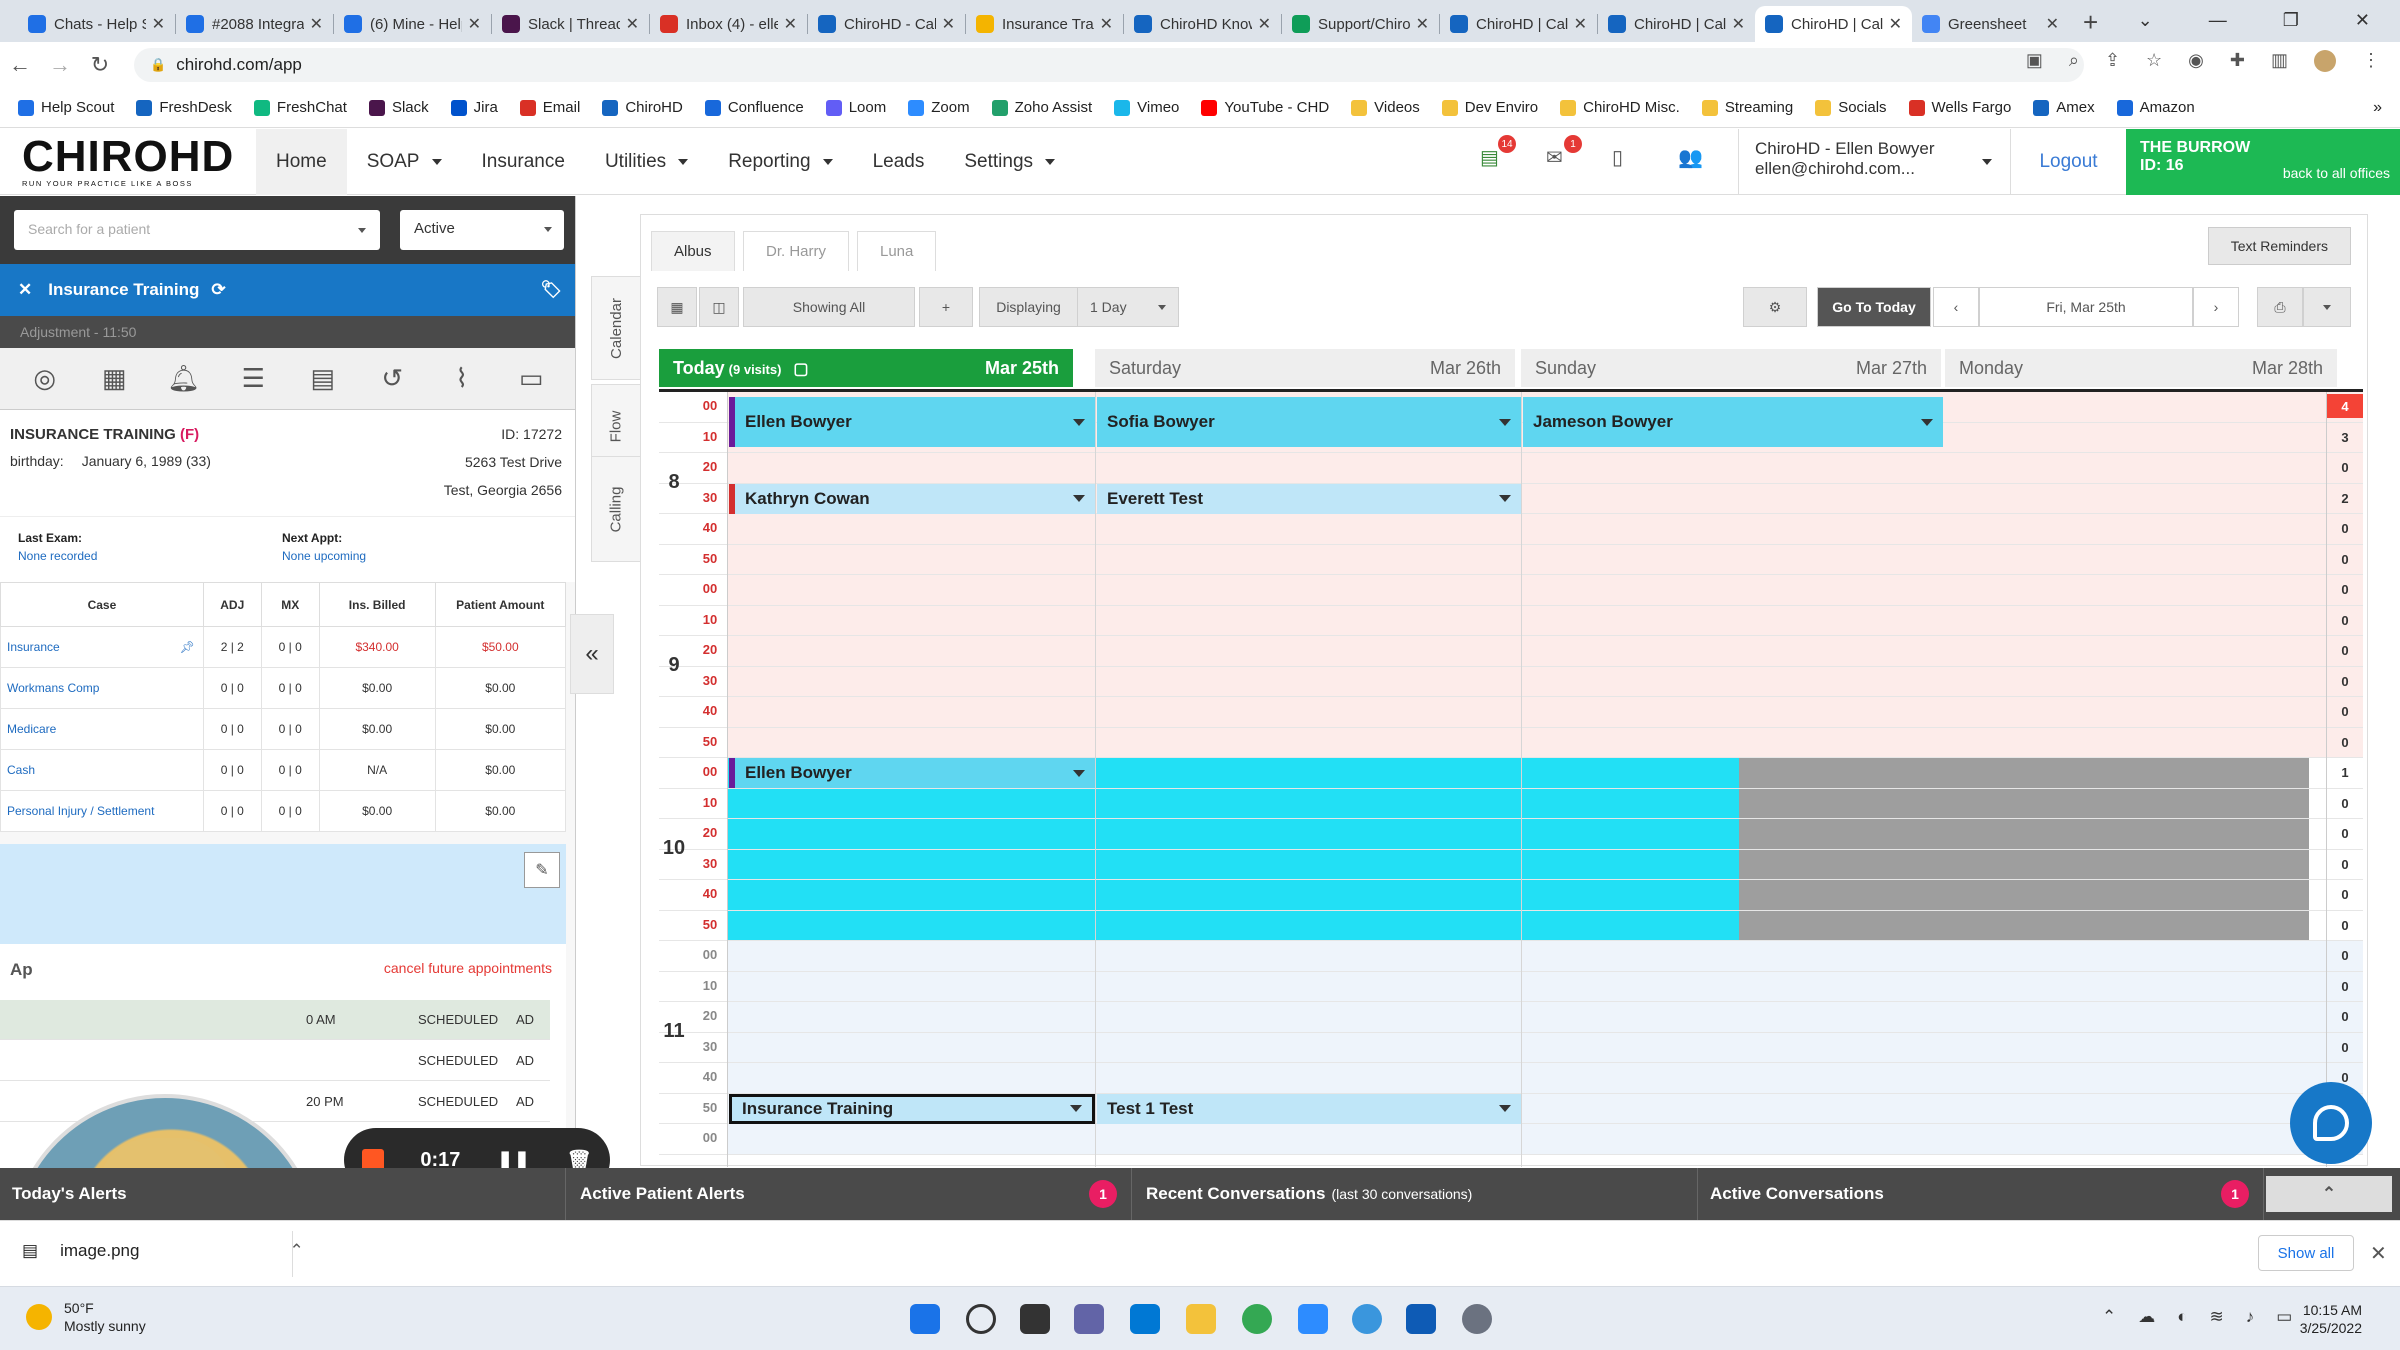 The width and height of the screenshot is (2400, 1350). Describe the element at coordinates (912, 1108) in the screenshot. I see `appointment-block: Insurance Training` at that location.